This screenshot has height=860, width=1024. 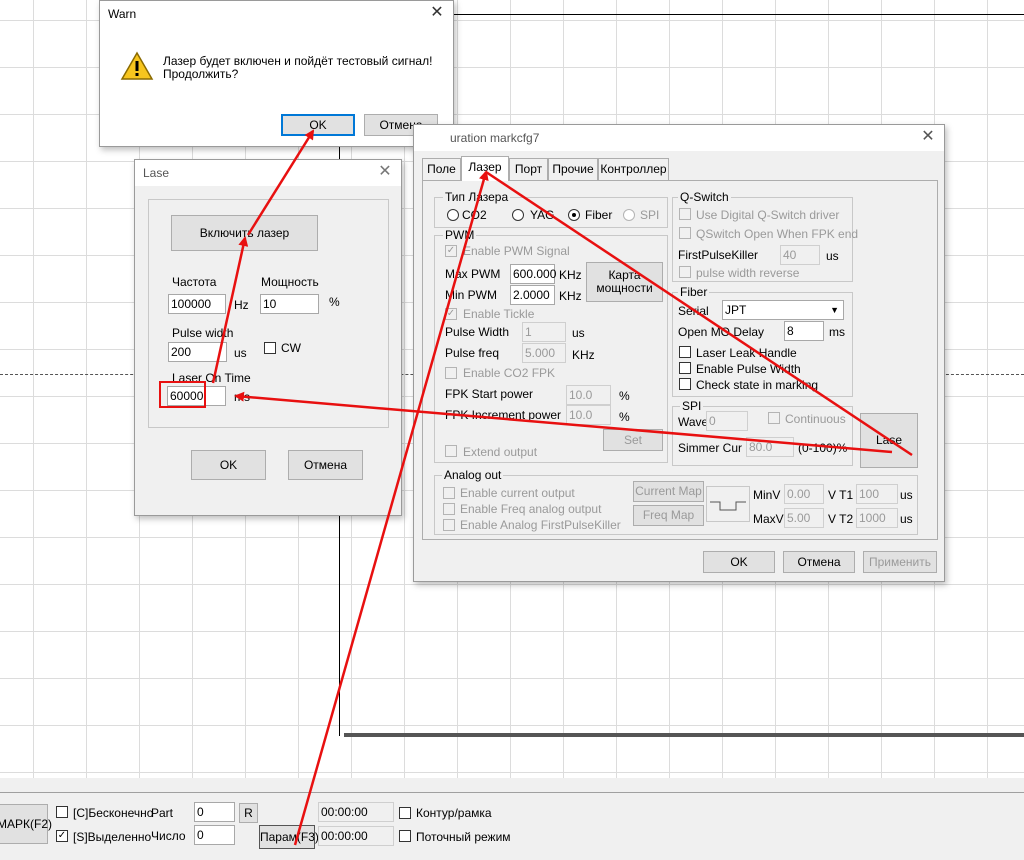 What do you see at coordinates (544, 332) in the screenshot?
I see `pulse-width-cfg-field: 1` at bounding box center [544, 332].